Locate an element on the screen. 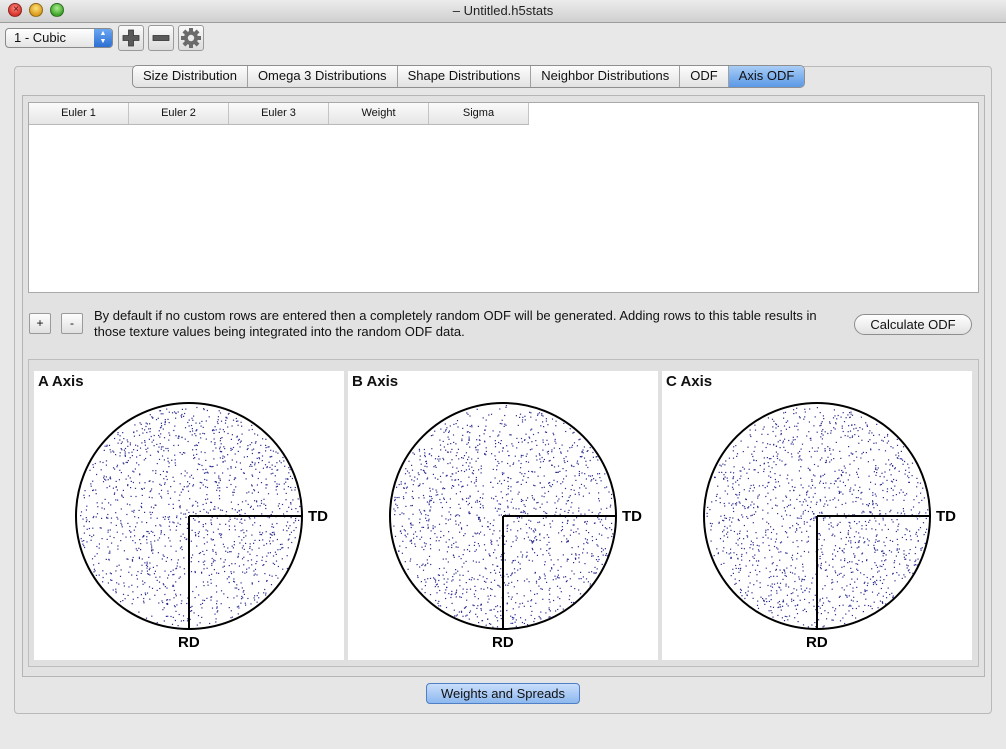 This screenshot has width=1006, height=749. column-header-weight: Weight is located at coordinates (379, 113).